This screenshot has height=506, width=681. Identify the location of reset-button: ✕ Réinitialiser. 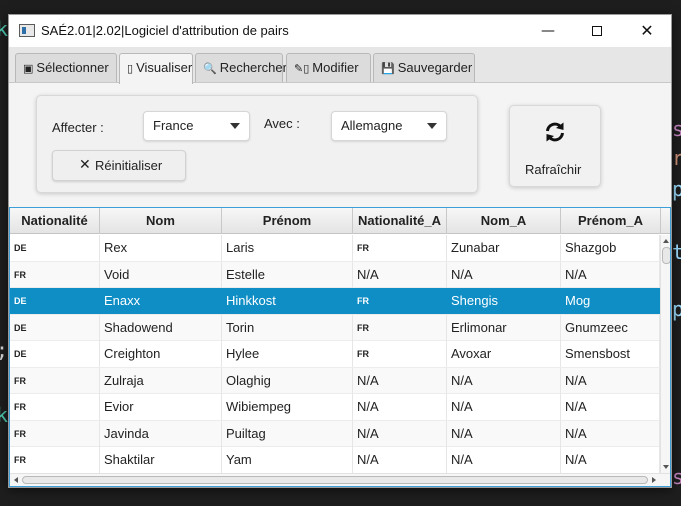
(119, 165).